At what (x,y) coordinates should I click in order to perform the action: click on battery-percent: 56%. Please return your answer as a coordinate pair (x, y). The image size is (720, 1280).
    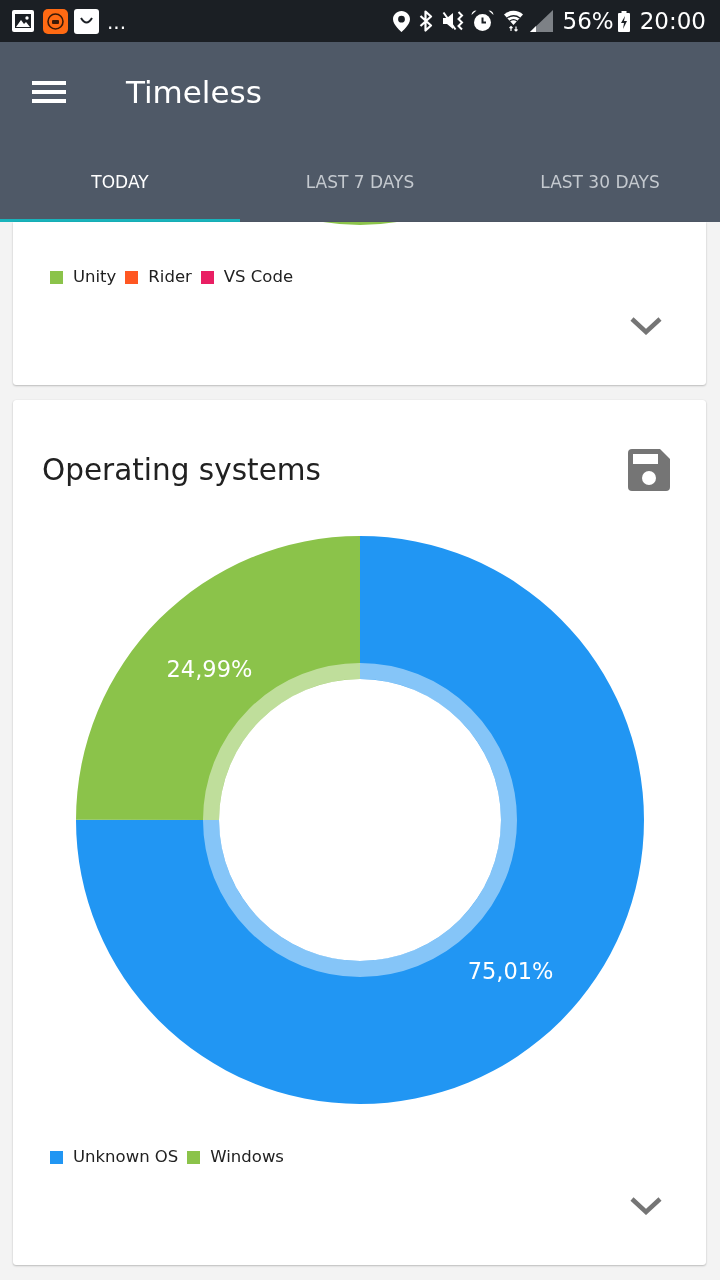
    Looking at the image, I should click on (588, 21).